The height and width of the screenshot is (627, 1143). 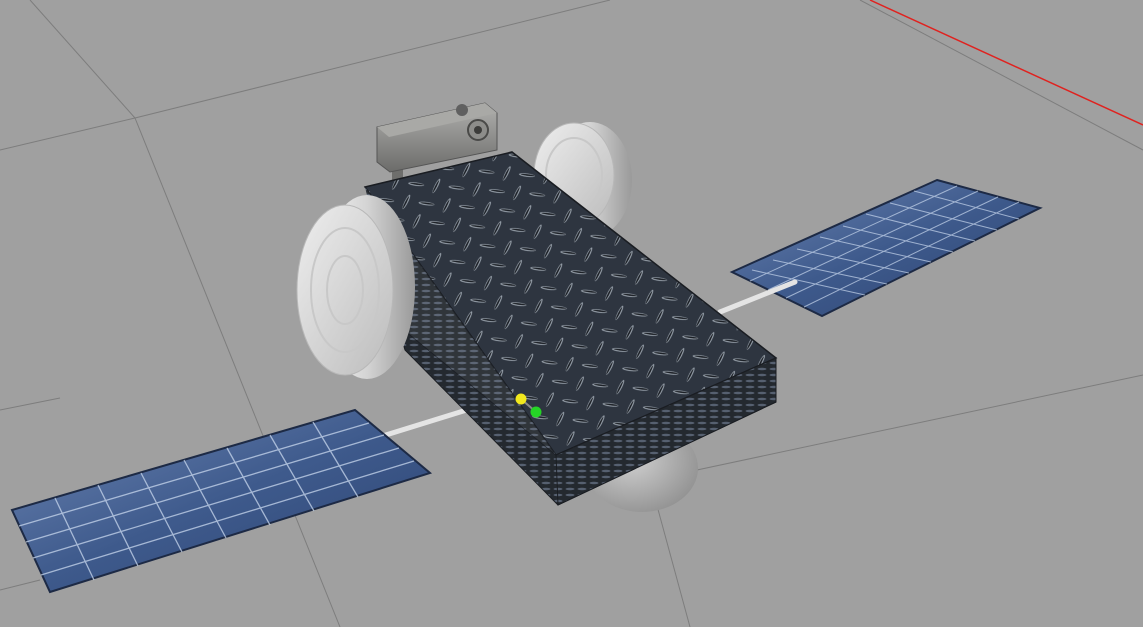 I want to click on x-axis-line, so click(x=1006, y=63).